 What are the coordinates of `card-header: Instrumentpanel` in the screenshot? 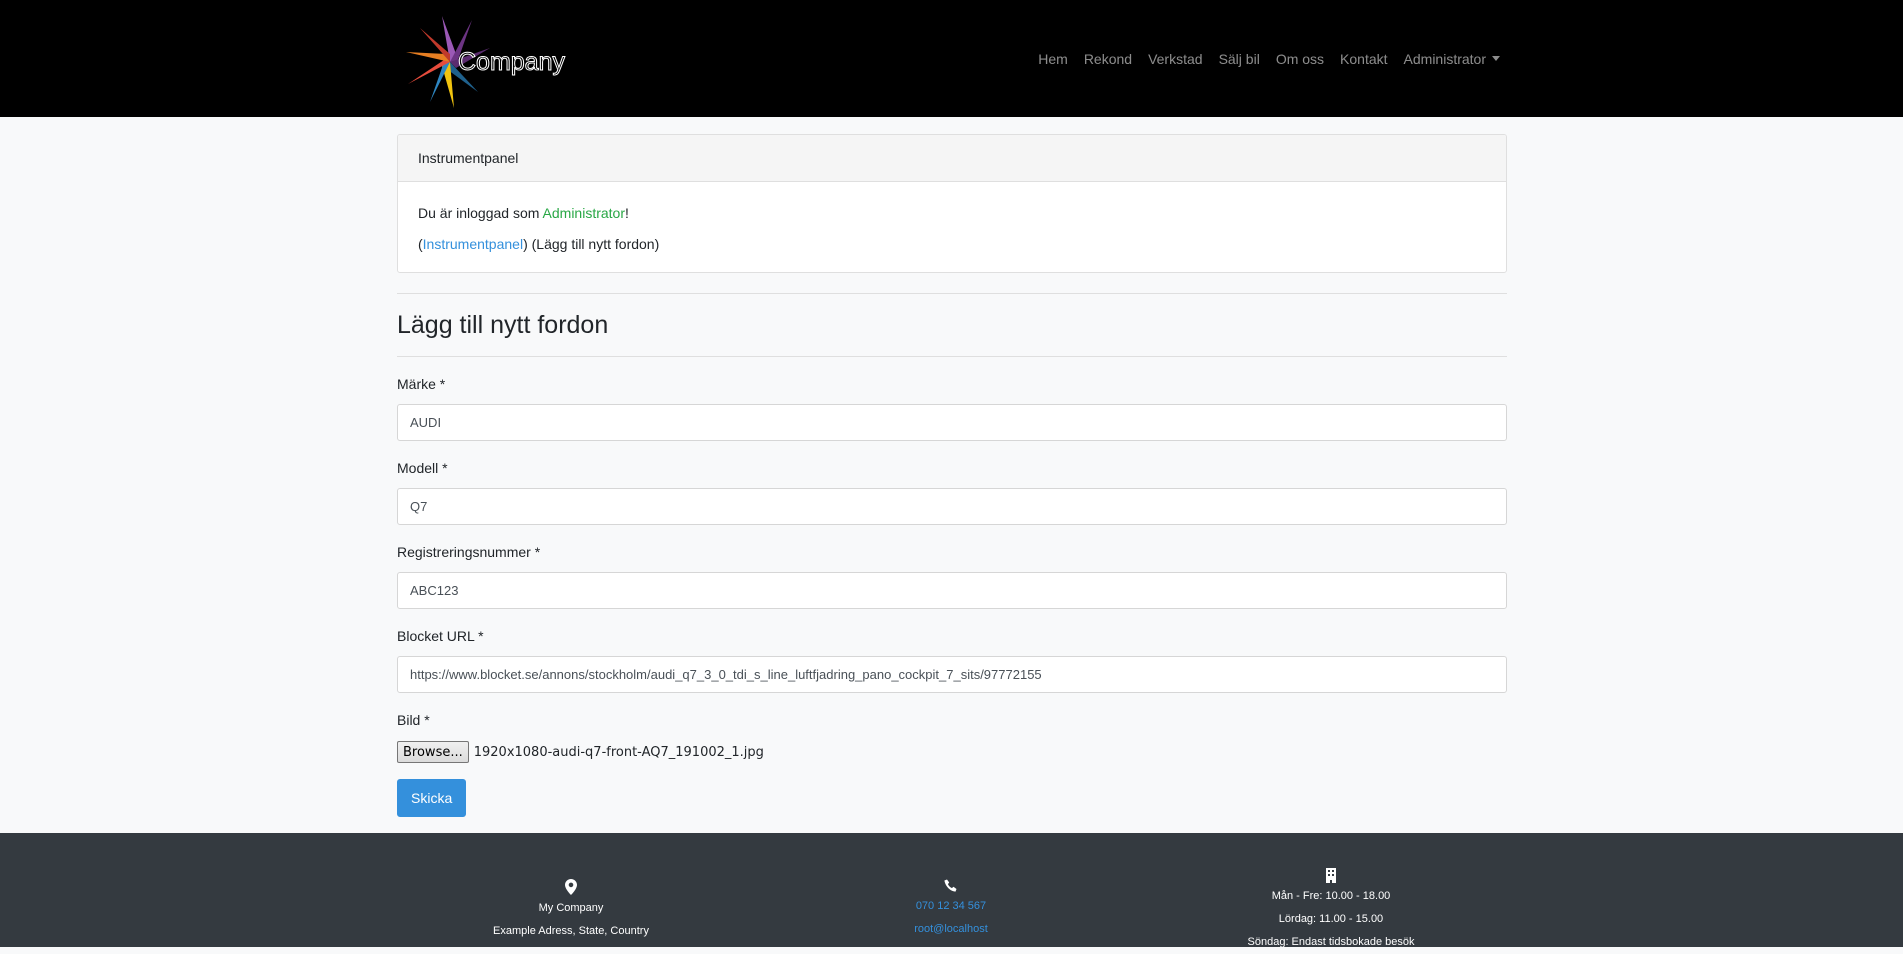 It's located at (952, 158).